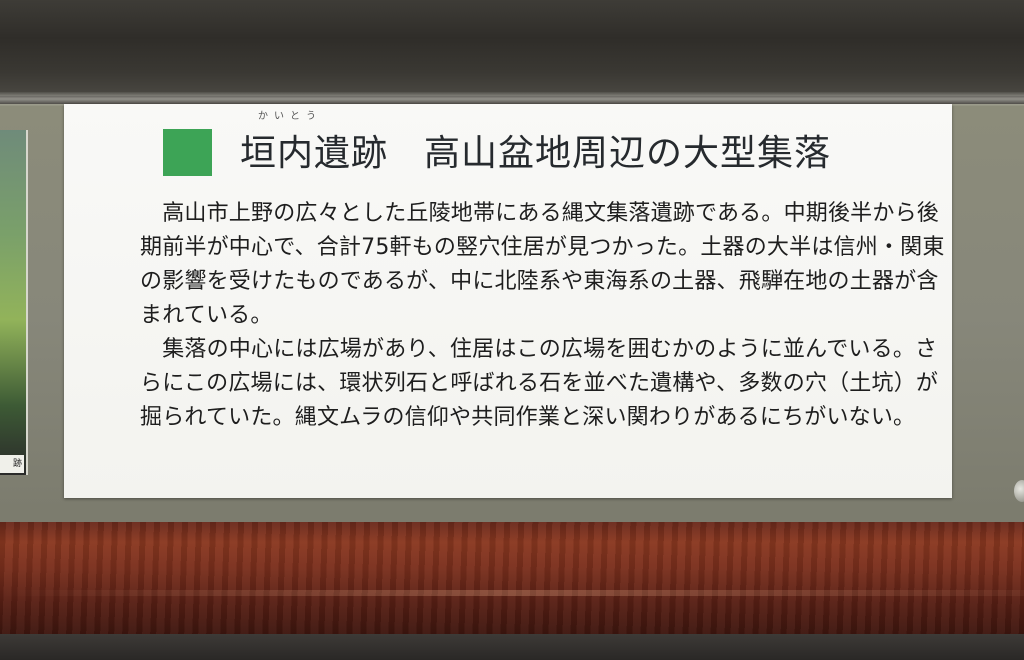 The width and height of the screenshot is (1024, 660). I want to click on side-photo-caption: 跡, so click(12, 464).